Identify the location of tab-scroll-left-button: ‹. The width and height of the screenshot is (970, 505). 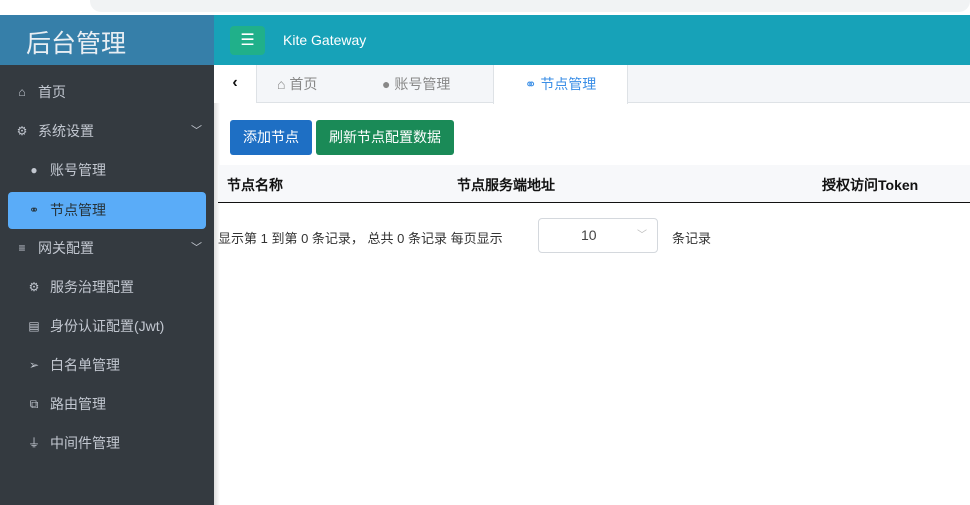
(235, 84).